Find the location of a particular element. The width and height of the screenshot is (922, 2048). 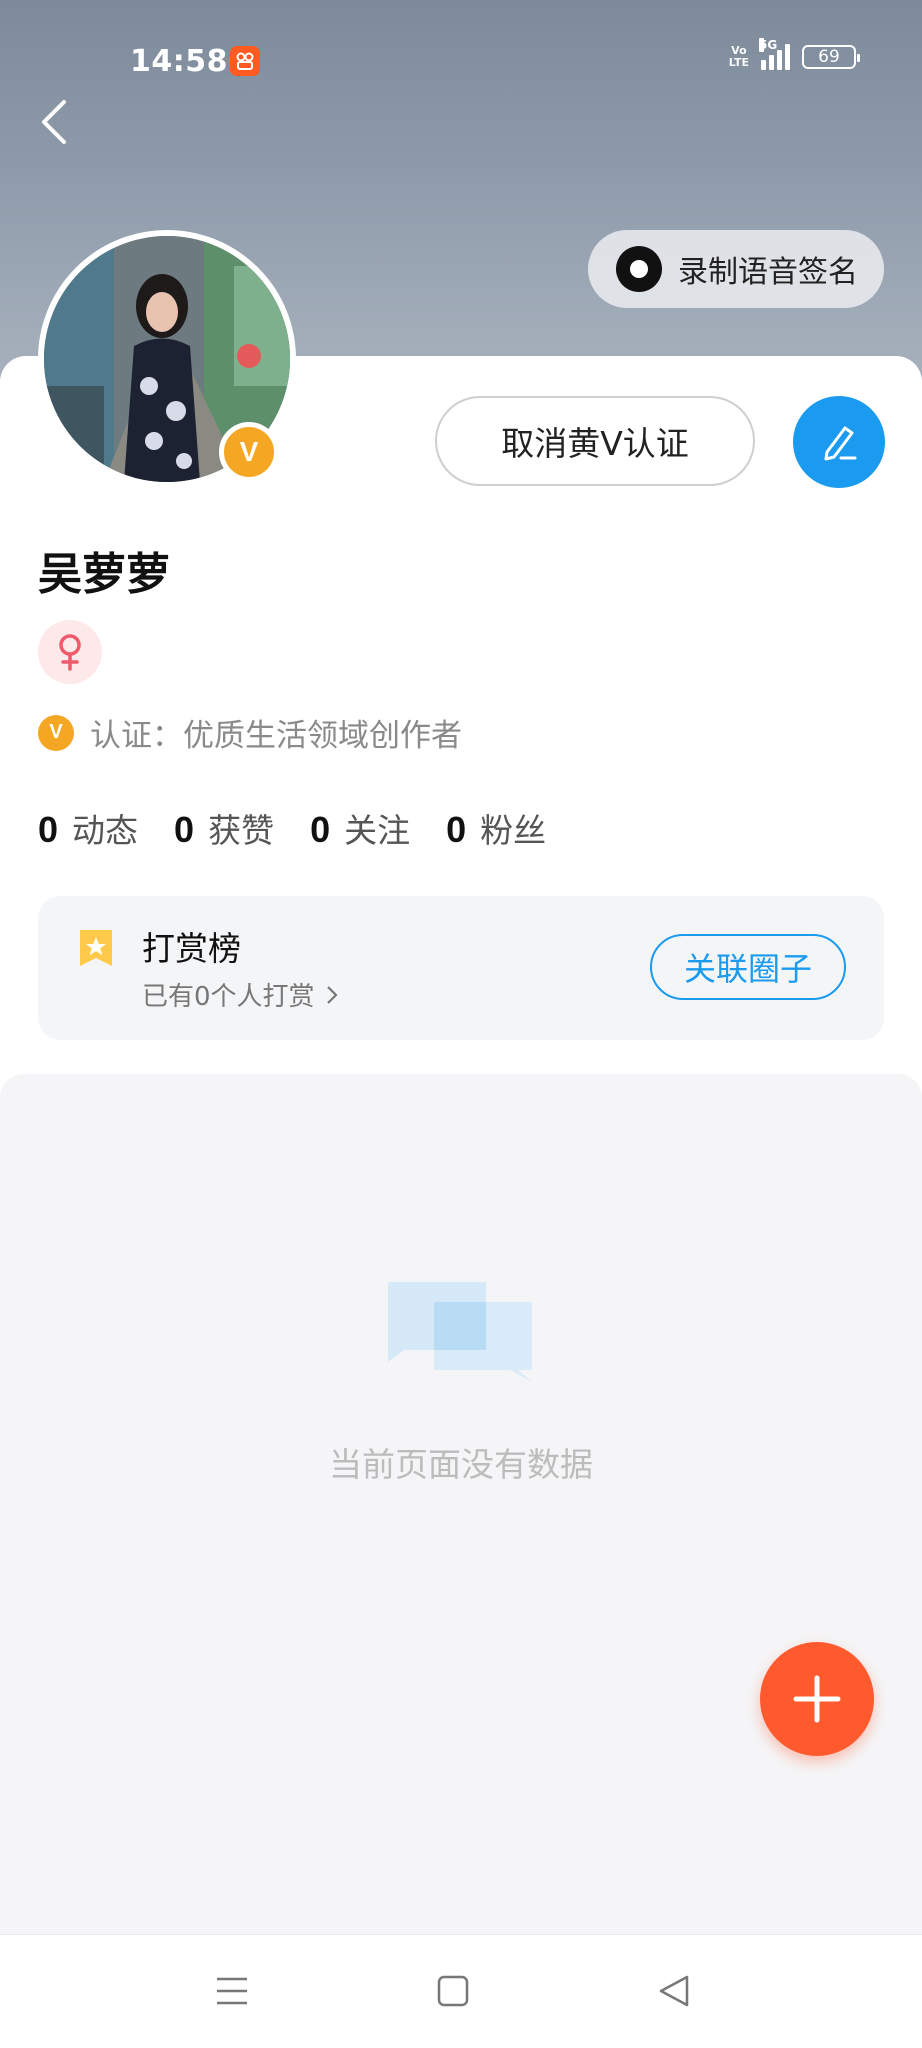

stat-label: 粉丝 is located at coordinates (513, 830).